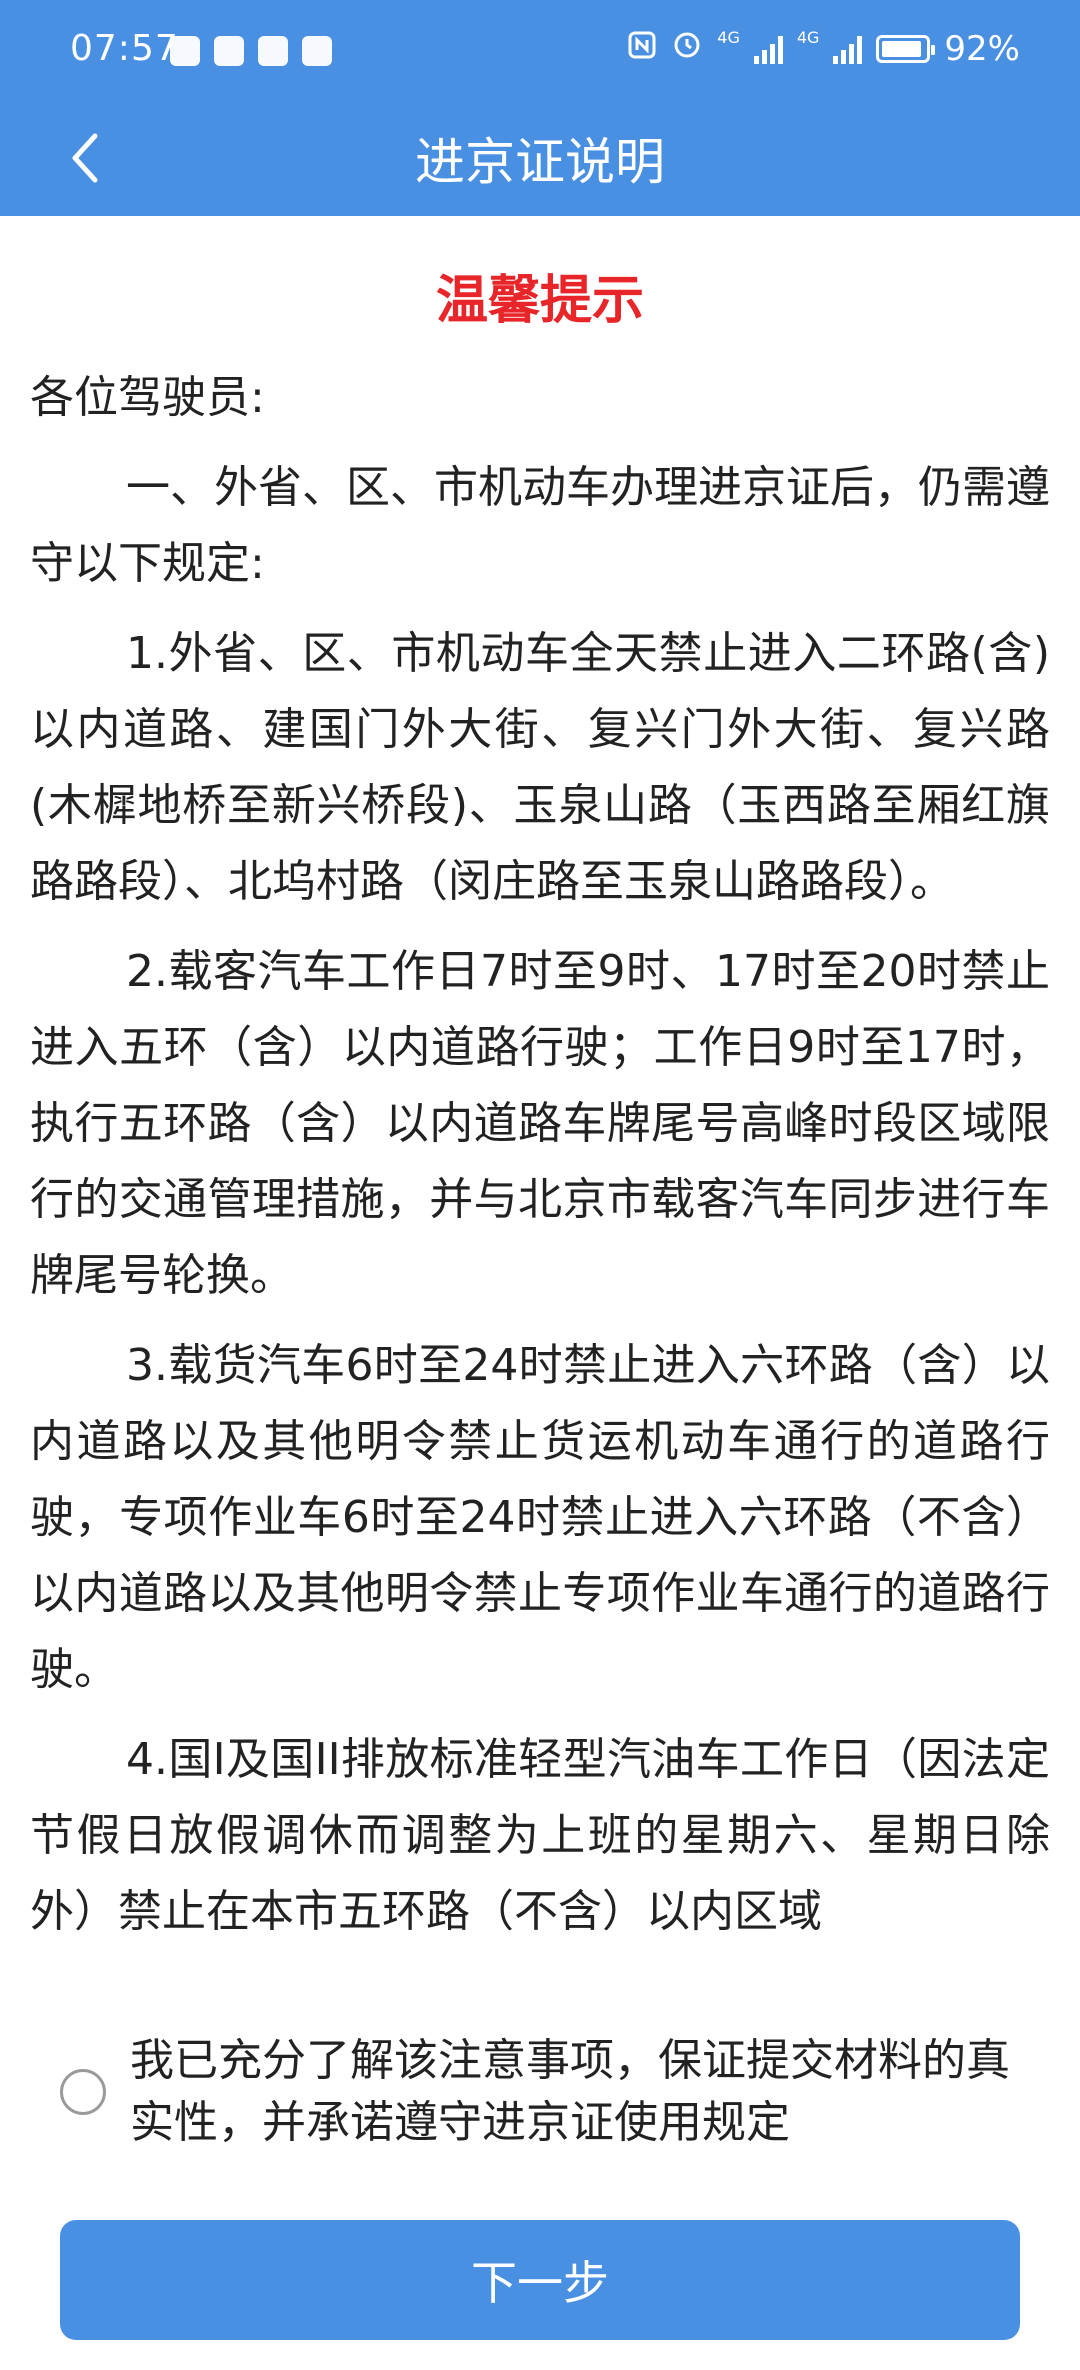 The height and width of the screenshot is (2370, 1080). Describe the element at coordinates (642, 49) in the screenshot. I see `nfc-icon` at that location.